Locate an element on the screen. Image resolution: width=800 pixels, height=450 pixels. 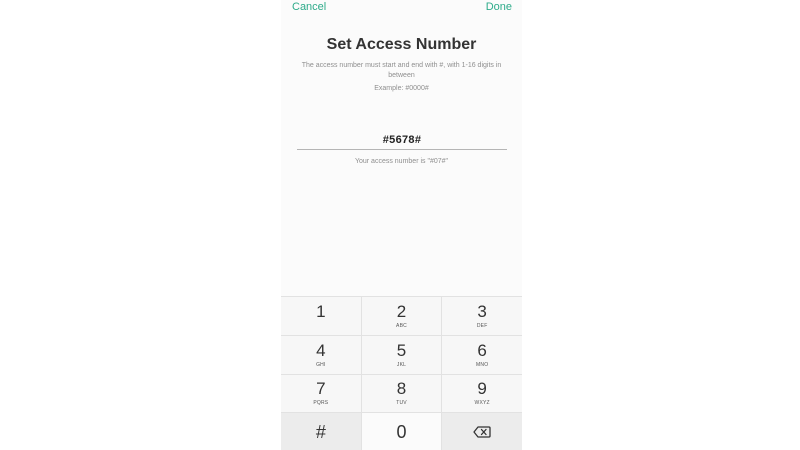
cancel-button: Cancel is located at coordinates (309, 7).